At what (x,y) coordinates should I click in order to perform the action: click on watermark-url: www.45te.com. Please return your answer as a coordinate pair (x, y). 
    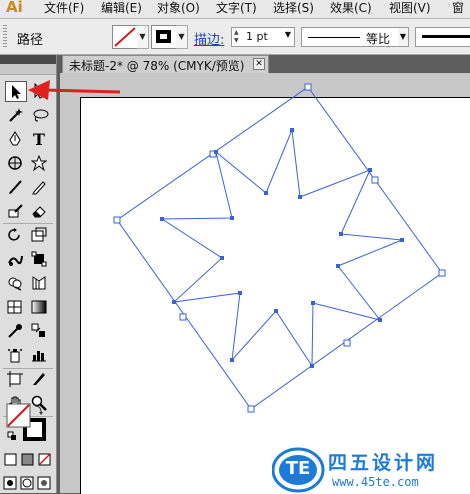
    Looking at the image, I should click on (375, 482).